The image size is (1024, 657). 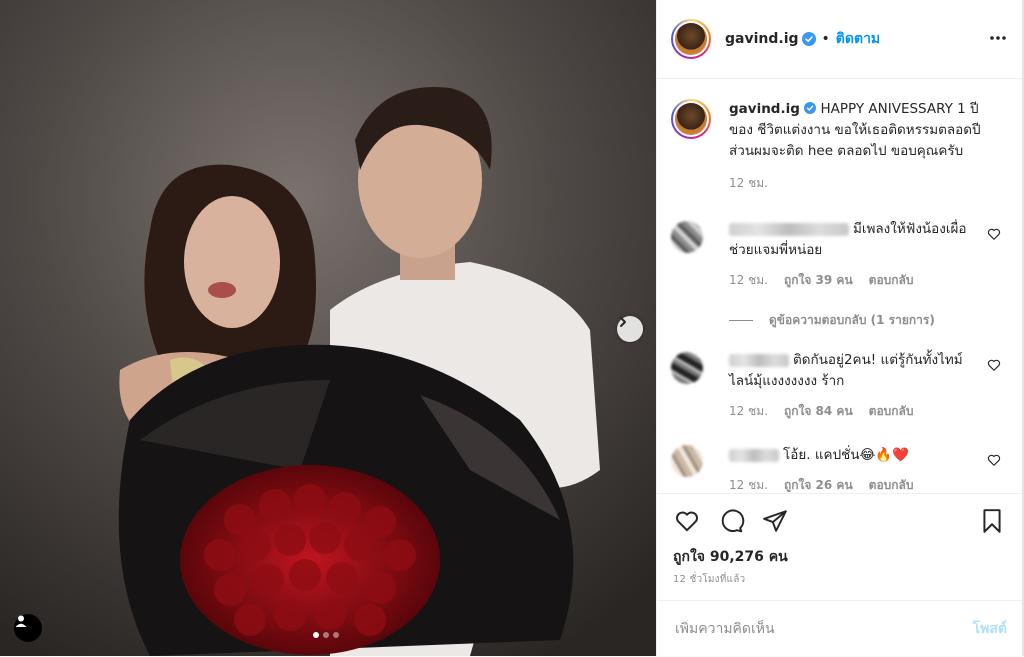 What do you see at coordinates (775, 521) in the screenshot?
I see `share-icon` at bounding box center [775, 521].